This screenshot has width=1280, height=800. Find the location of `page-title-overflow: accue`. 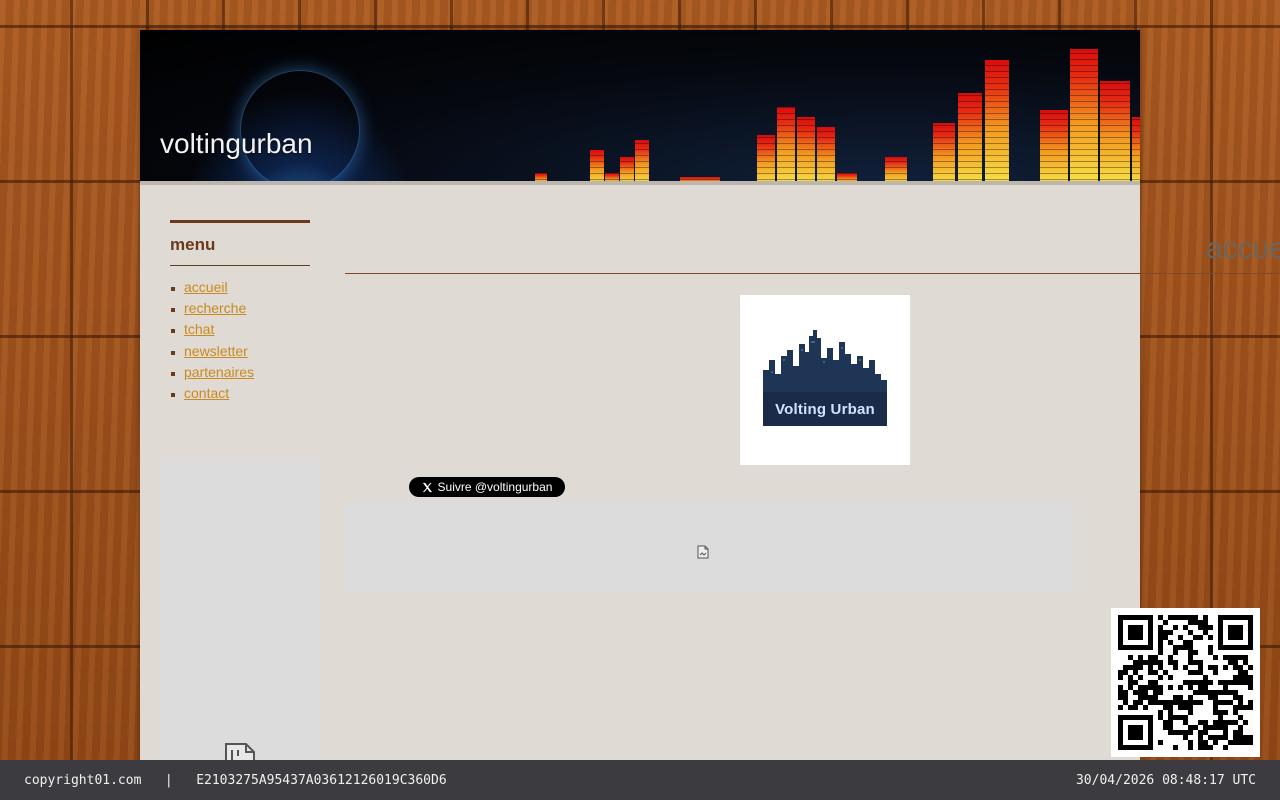

page-title-overflow: accue is located at coordinates (1243, 248).